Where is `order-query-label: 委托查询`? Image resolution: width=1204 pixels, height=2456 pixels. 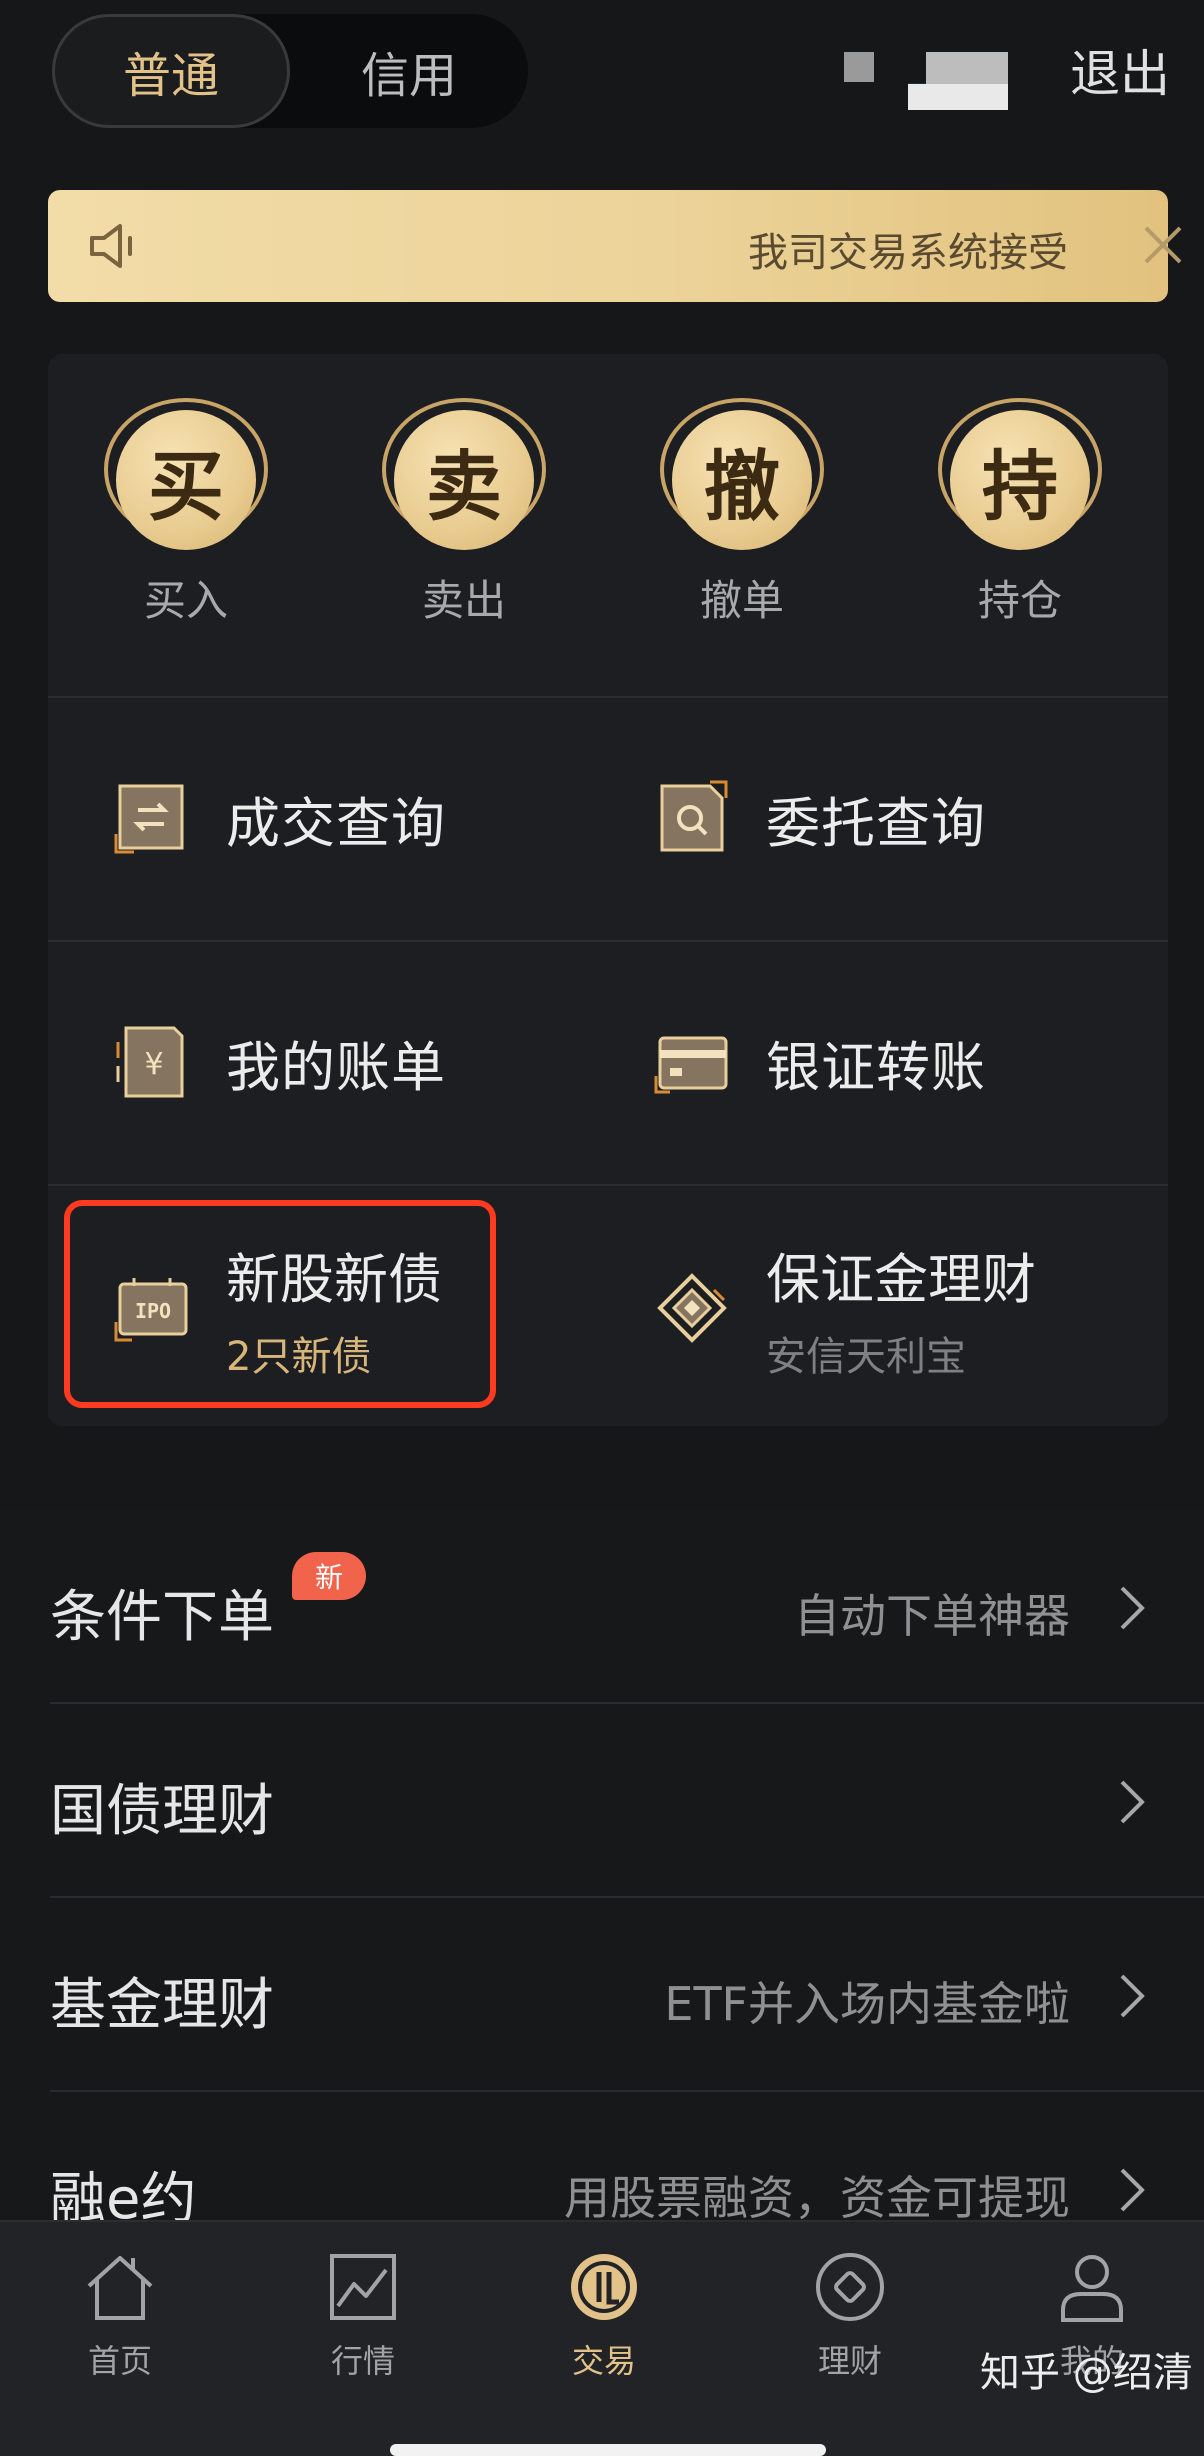 order-query-label: 委托查询 is located at coordinates (876, 823).